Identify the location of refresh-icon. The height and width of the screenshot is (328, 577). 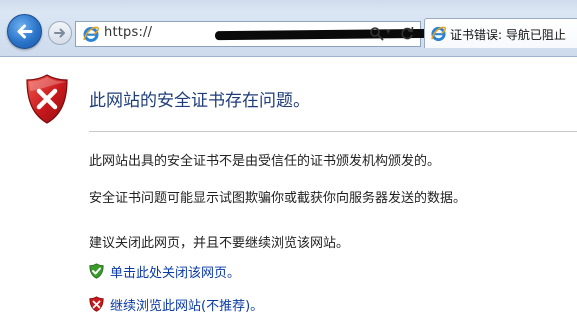
(407, 33).